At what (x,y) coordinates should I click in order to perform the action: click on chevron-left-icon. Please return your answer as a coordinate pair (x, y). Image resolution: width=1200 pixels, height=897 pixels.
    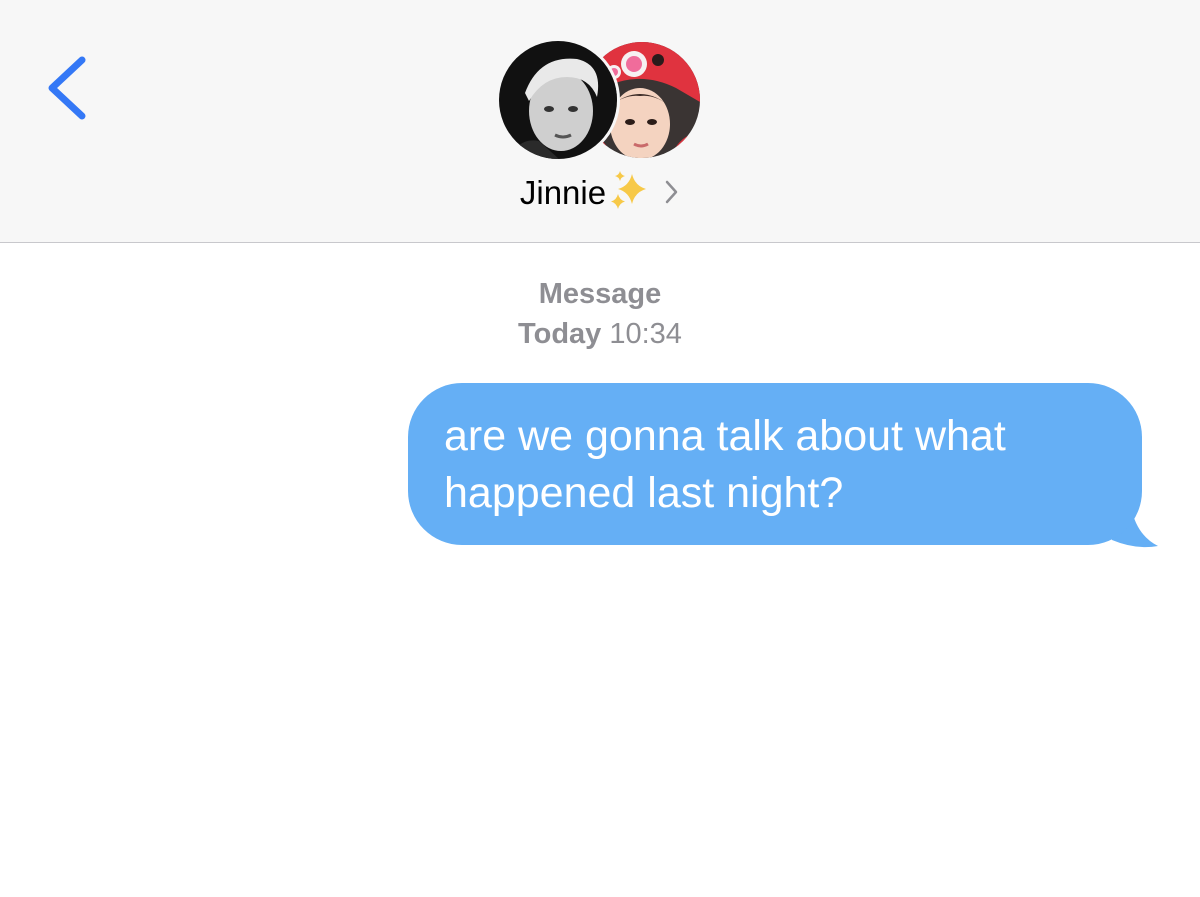
    Looking at the image, I should click on (67, 88).